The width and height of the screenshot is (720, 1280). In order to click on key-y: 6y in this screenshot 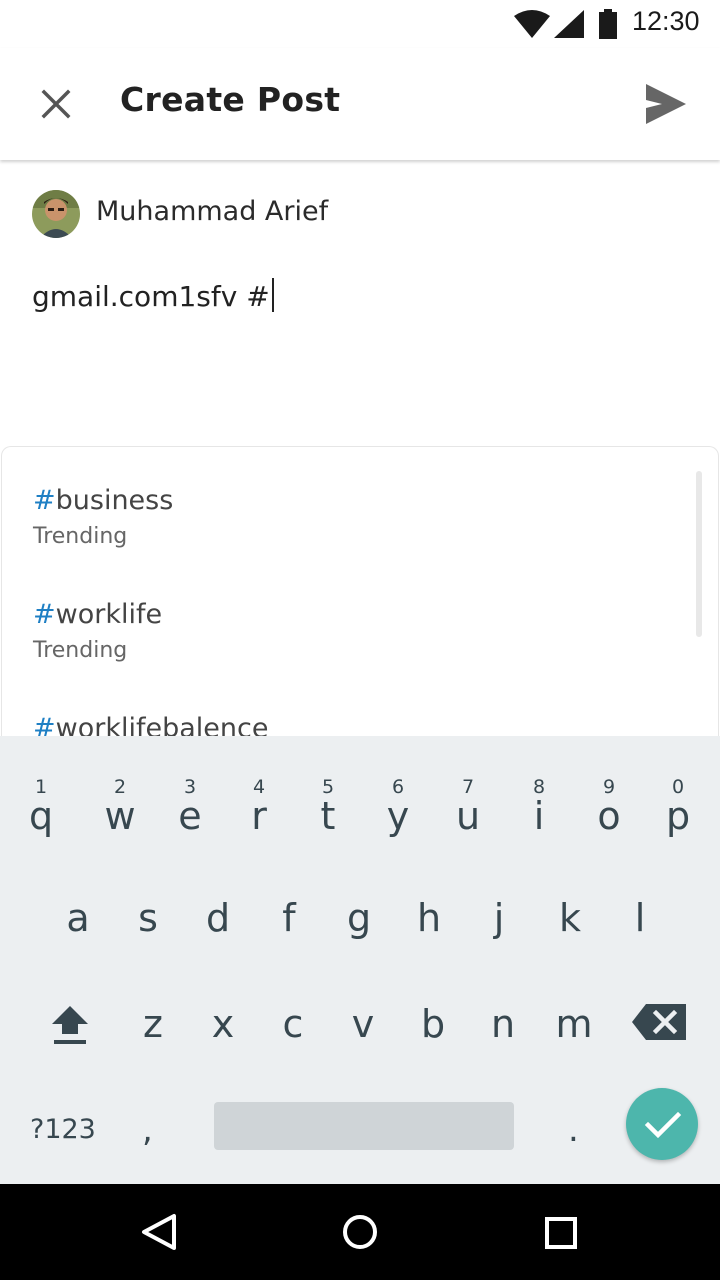, I will do `click(398, 787)`.